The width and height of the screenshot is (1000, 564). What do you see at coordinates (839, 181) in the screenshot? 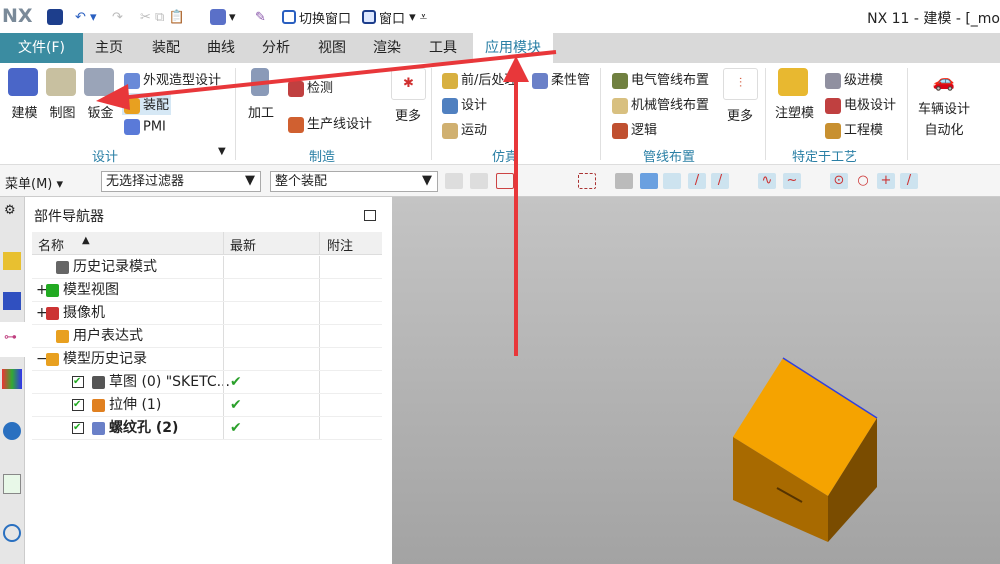
I see `center-icon: ⊙` at bounding box center [839, 181].